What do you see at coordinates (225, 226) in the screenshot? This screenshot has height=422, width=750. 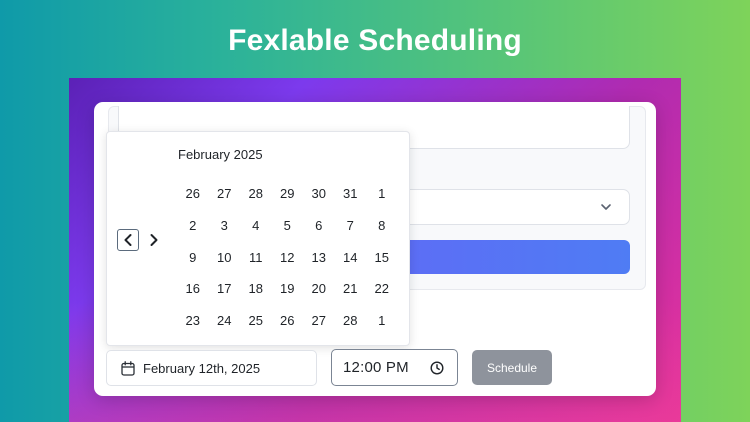 I see `day-cell: 3` at bounding box center [225, 226].